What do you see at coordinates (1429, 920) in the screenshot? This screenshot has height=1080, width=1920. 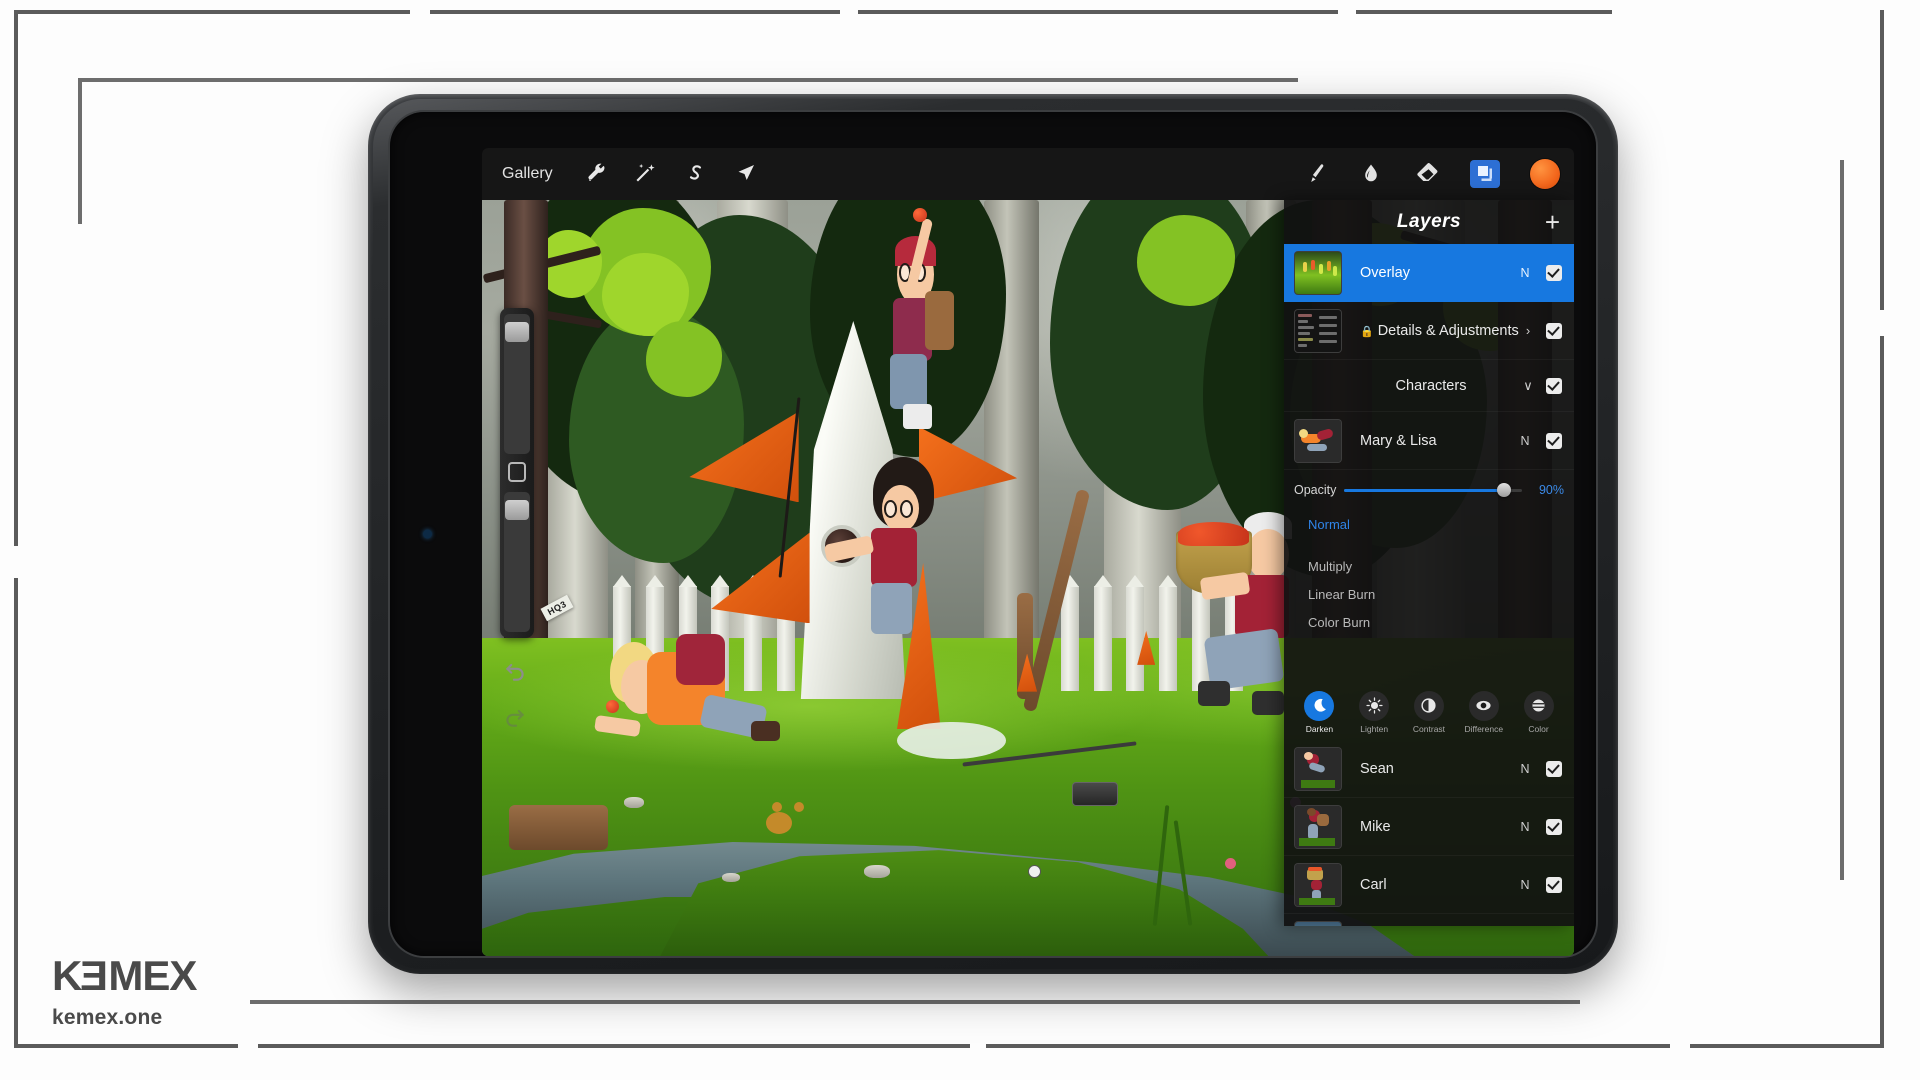 I see `layer-row-foreground-detail: Foreground Detail N` at bounding box center [1429, 920].